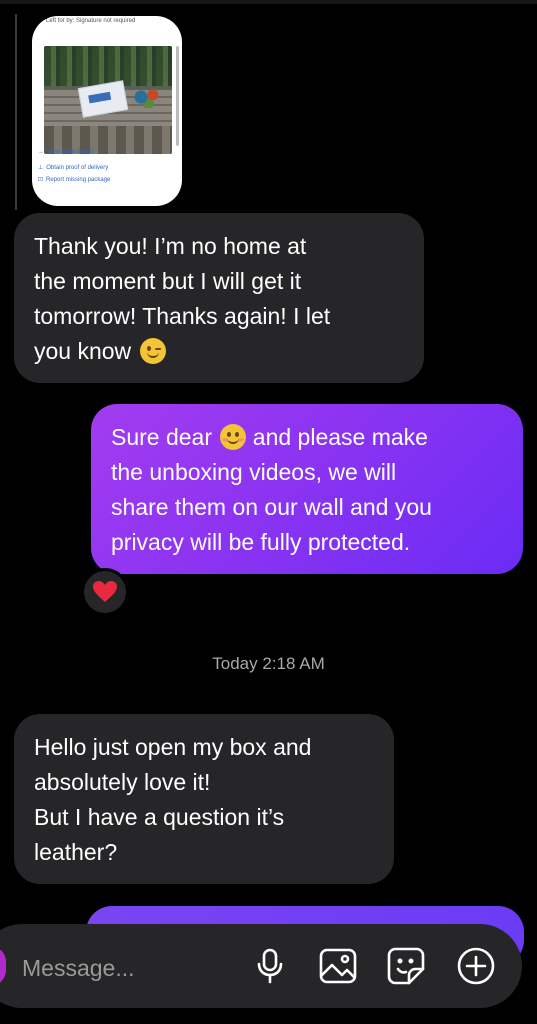 The height and width of the screenshot is (1024, 537). I want to click on message-text-line-with-emoji: you know, so click(219, 351).